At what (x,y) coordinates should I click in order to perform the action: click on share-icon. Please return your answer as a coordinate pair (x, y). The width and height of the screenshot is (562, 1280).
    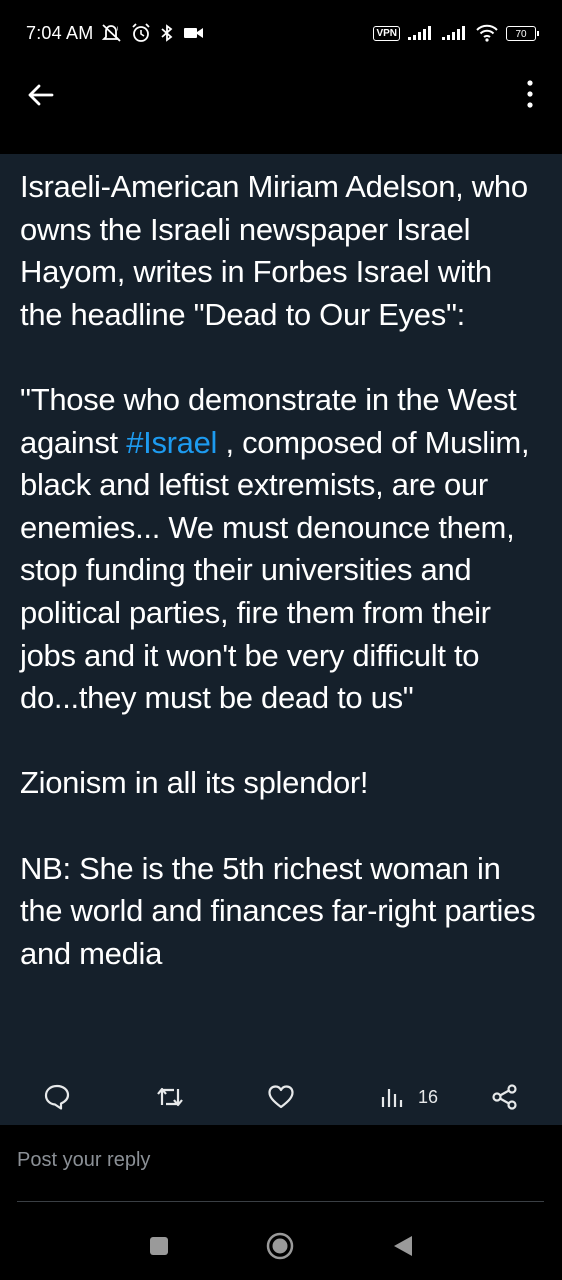
    Looking at the image, I should click on (504, 1097).